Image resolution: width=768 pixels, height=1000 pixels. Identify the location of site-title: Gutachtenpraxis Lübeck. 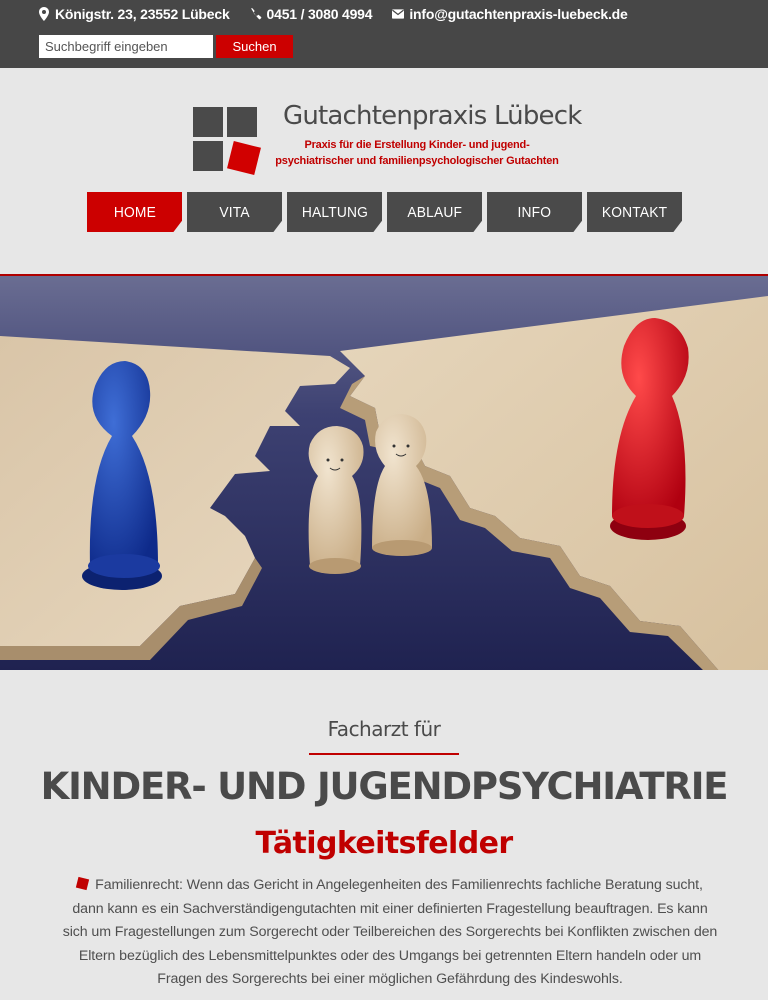
(432, 116).